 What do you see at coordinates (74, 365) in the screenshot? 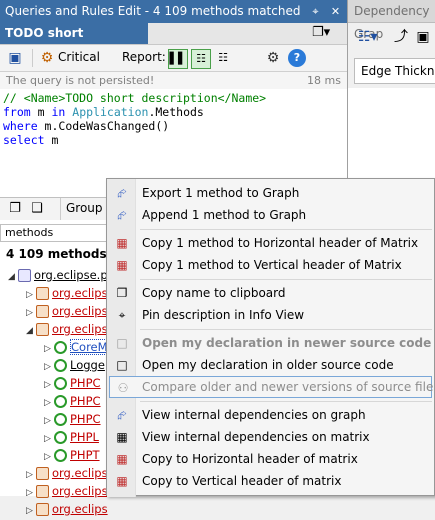
I see `tree-row: ▷ Logge` at bounding box center [74, 365].